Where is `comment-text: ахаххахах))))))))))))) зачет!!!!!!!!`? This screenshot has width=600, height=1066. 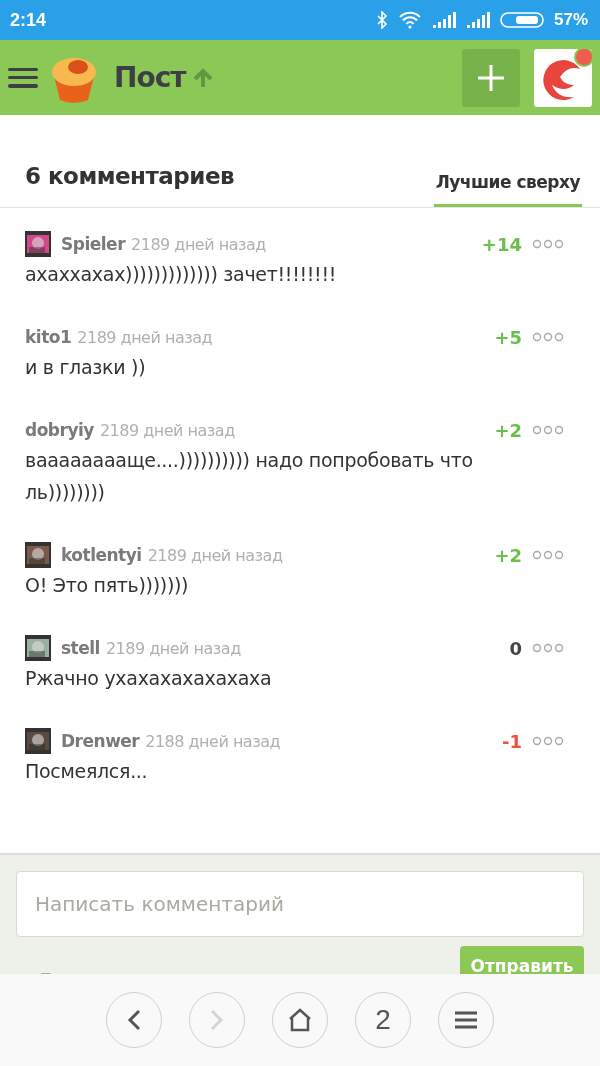
comment-text: ахаххахах))))))))))))) зачет!!!!!!!! is located at coordinates (181, 274).